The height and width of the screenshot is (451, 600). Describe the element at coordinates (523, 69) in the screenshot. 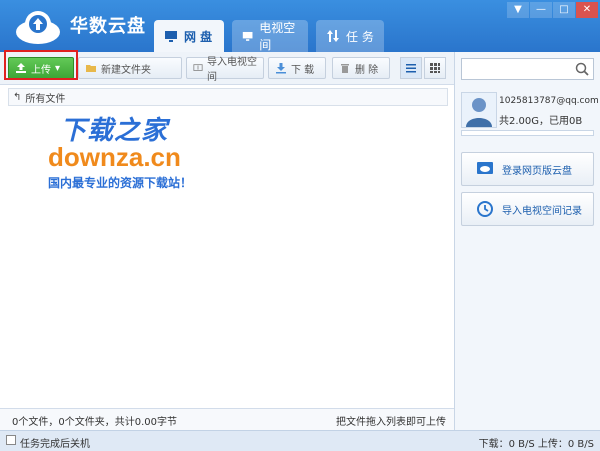

I see `search-input` at that location.